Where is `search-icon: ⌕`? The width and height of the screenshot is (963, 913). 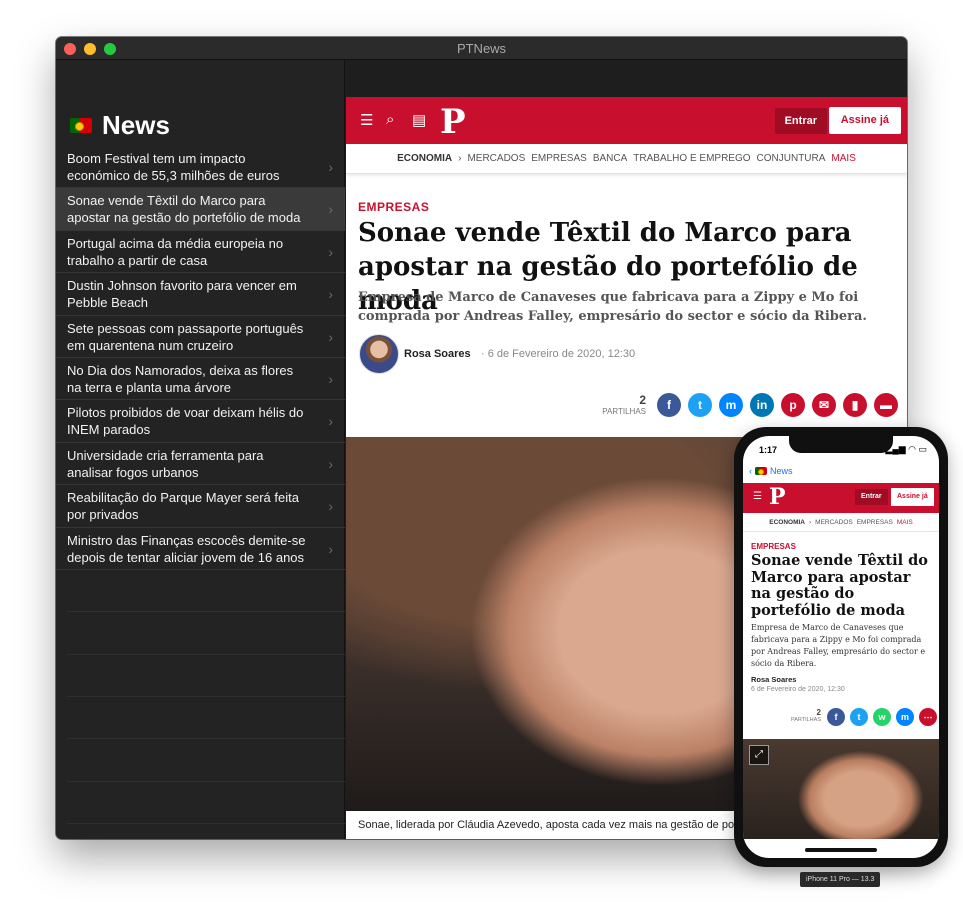
search-icon: ⌕ is located at coordinates (390, 119).